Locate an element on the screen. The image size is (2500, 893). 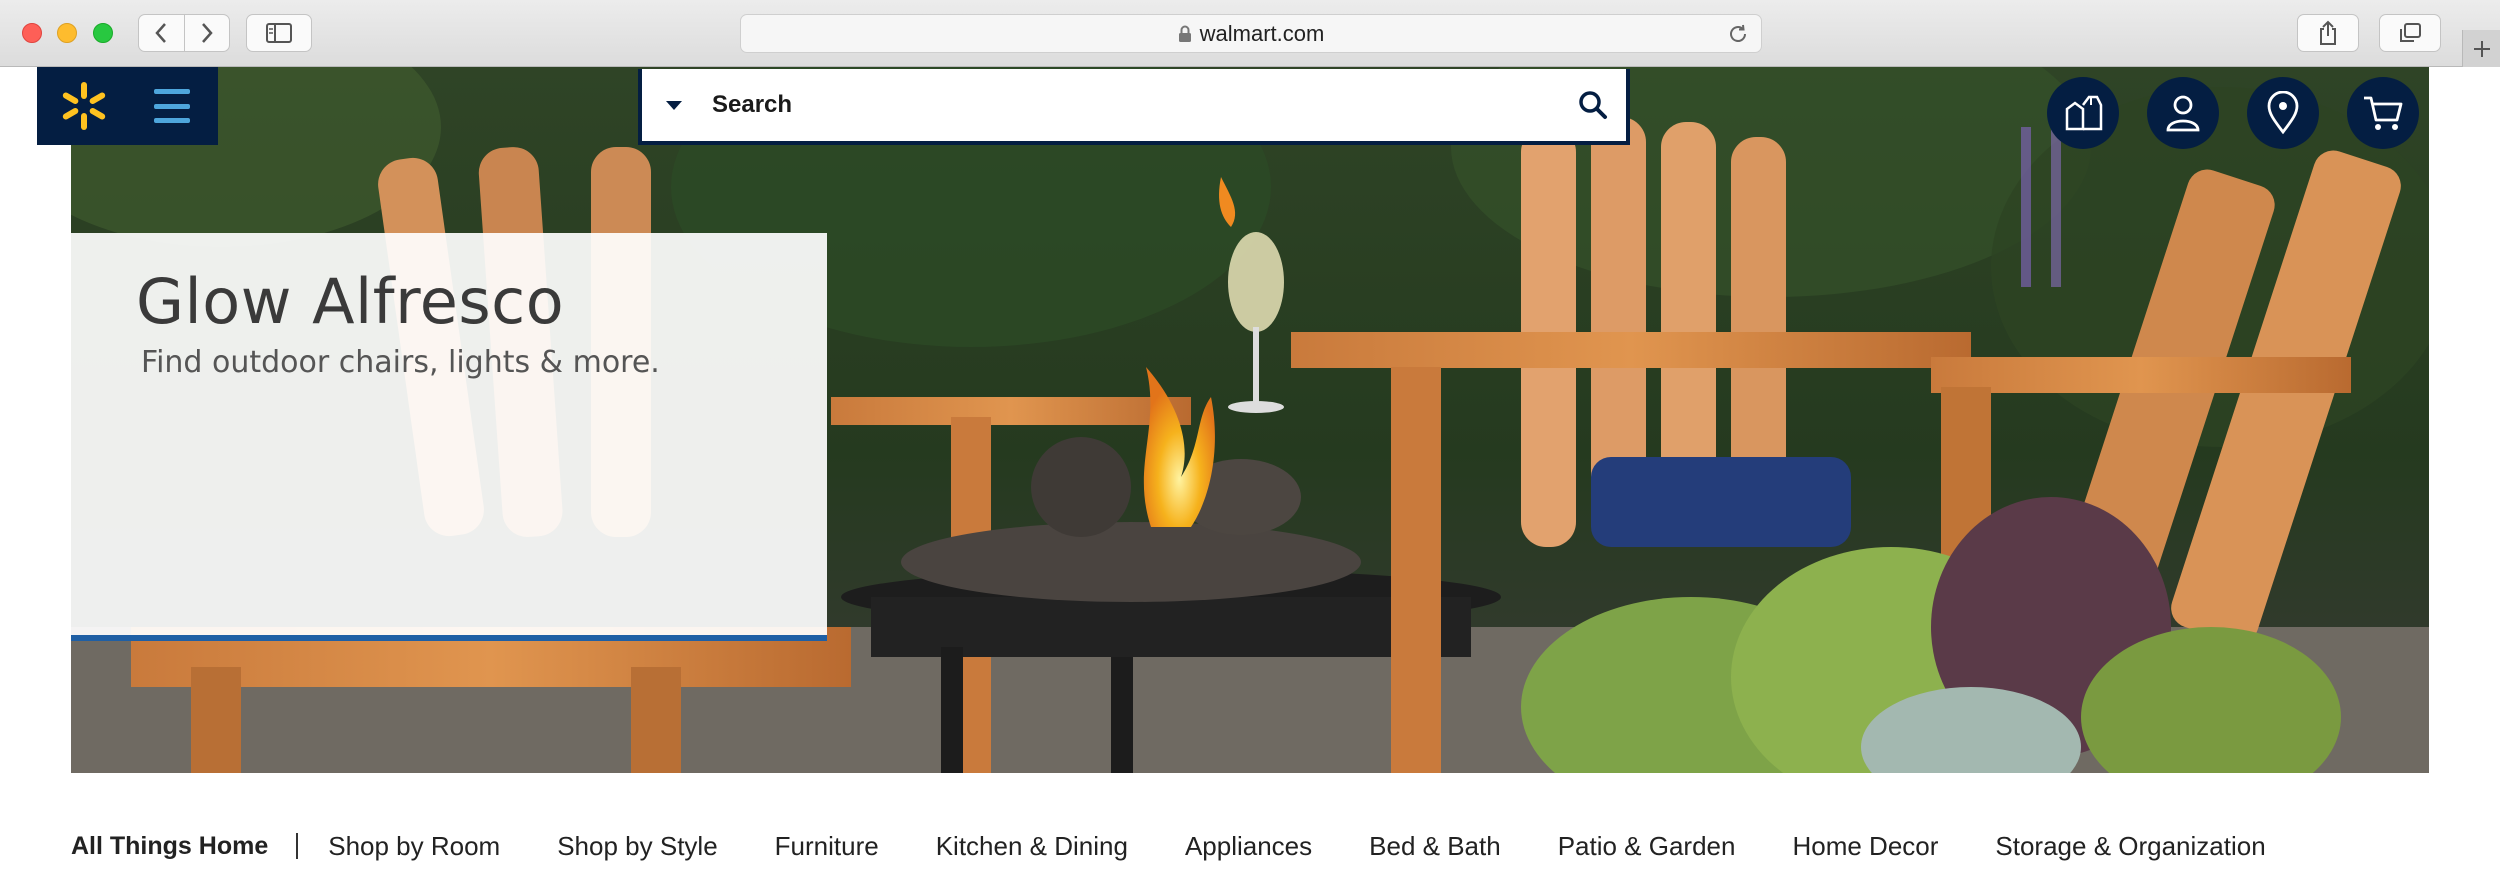
url-text: walmart.com is located at coordinates (1262, 33).